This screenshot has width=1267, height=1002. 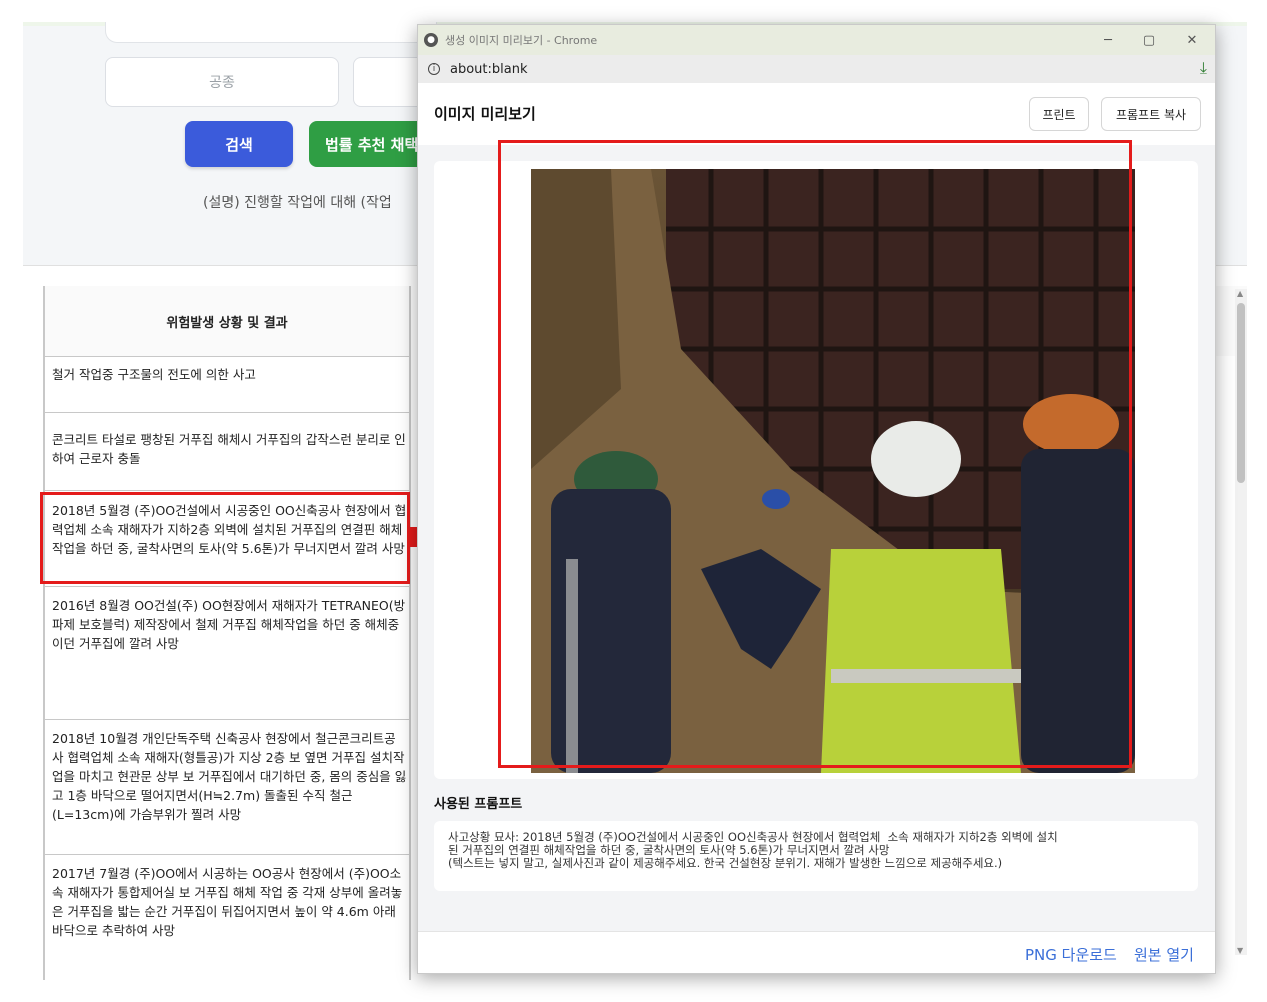 What do you see at coordinates (297, 203) in the screenshot?
I see `description-text: (설명) 진행할 작업에 대해 (작업` at bounding box center [297, 203].